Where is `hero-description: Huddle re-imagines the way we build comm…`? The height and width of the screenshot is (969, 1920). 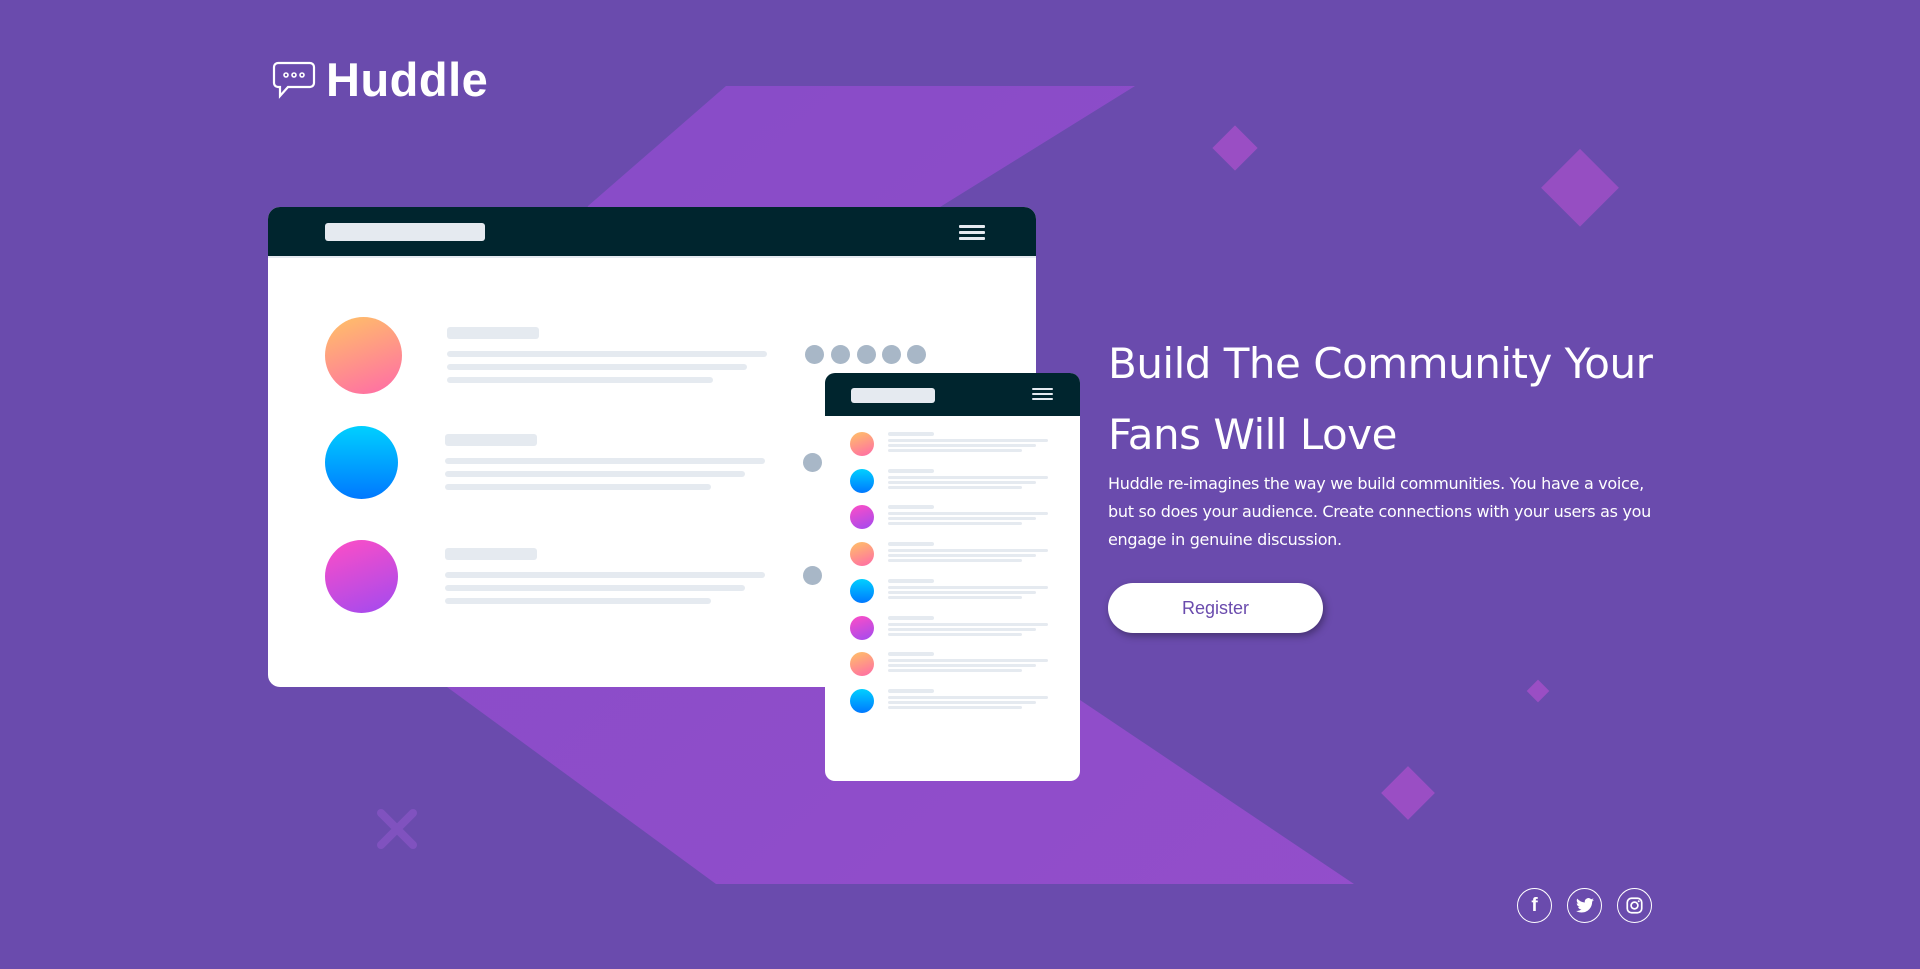
hero-description: Huddle re-imagines the way we build comm… is located at coordinates (1379, 511).